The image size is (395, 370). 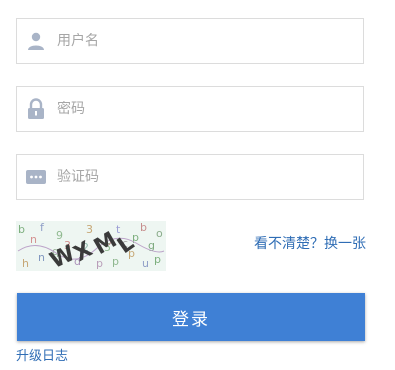 I want to click on password-field, so click(x=190, y=109).